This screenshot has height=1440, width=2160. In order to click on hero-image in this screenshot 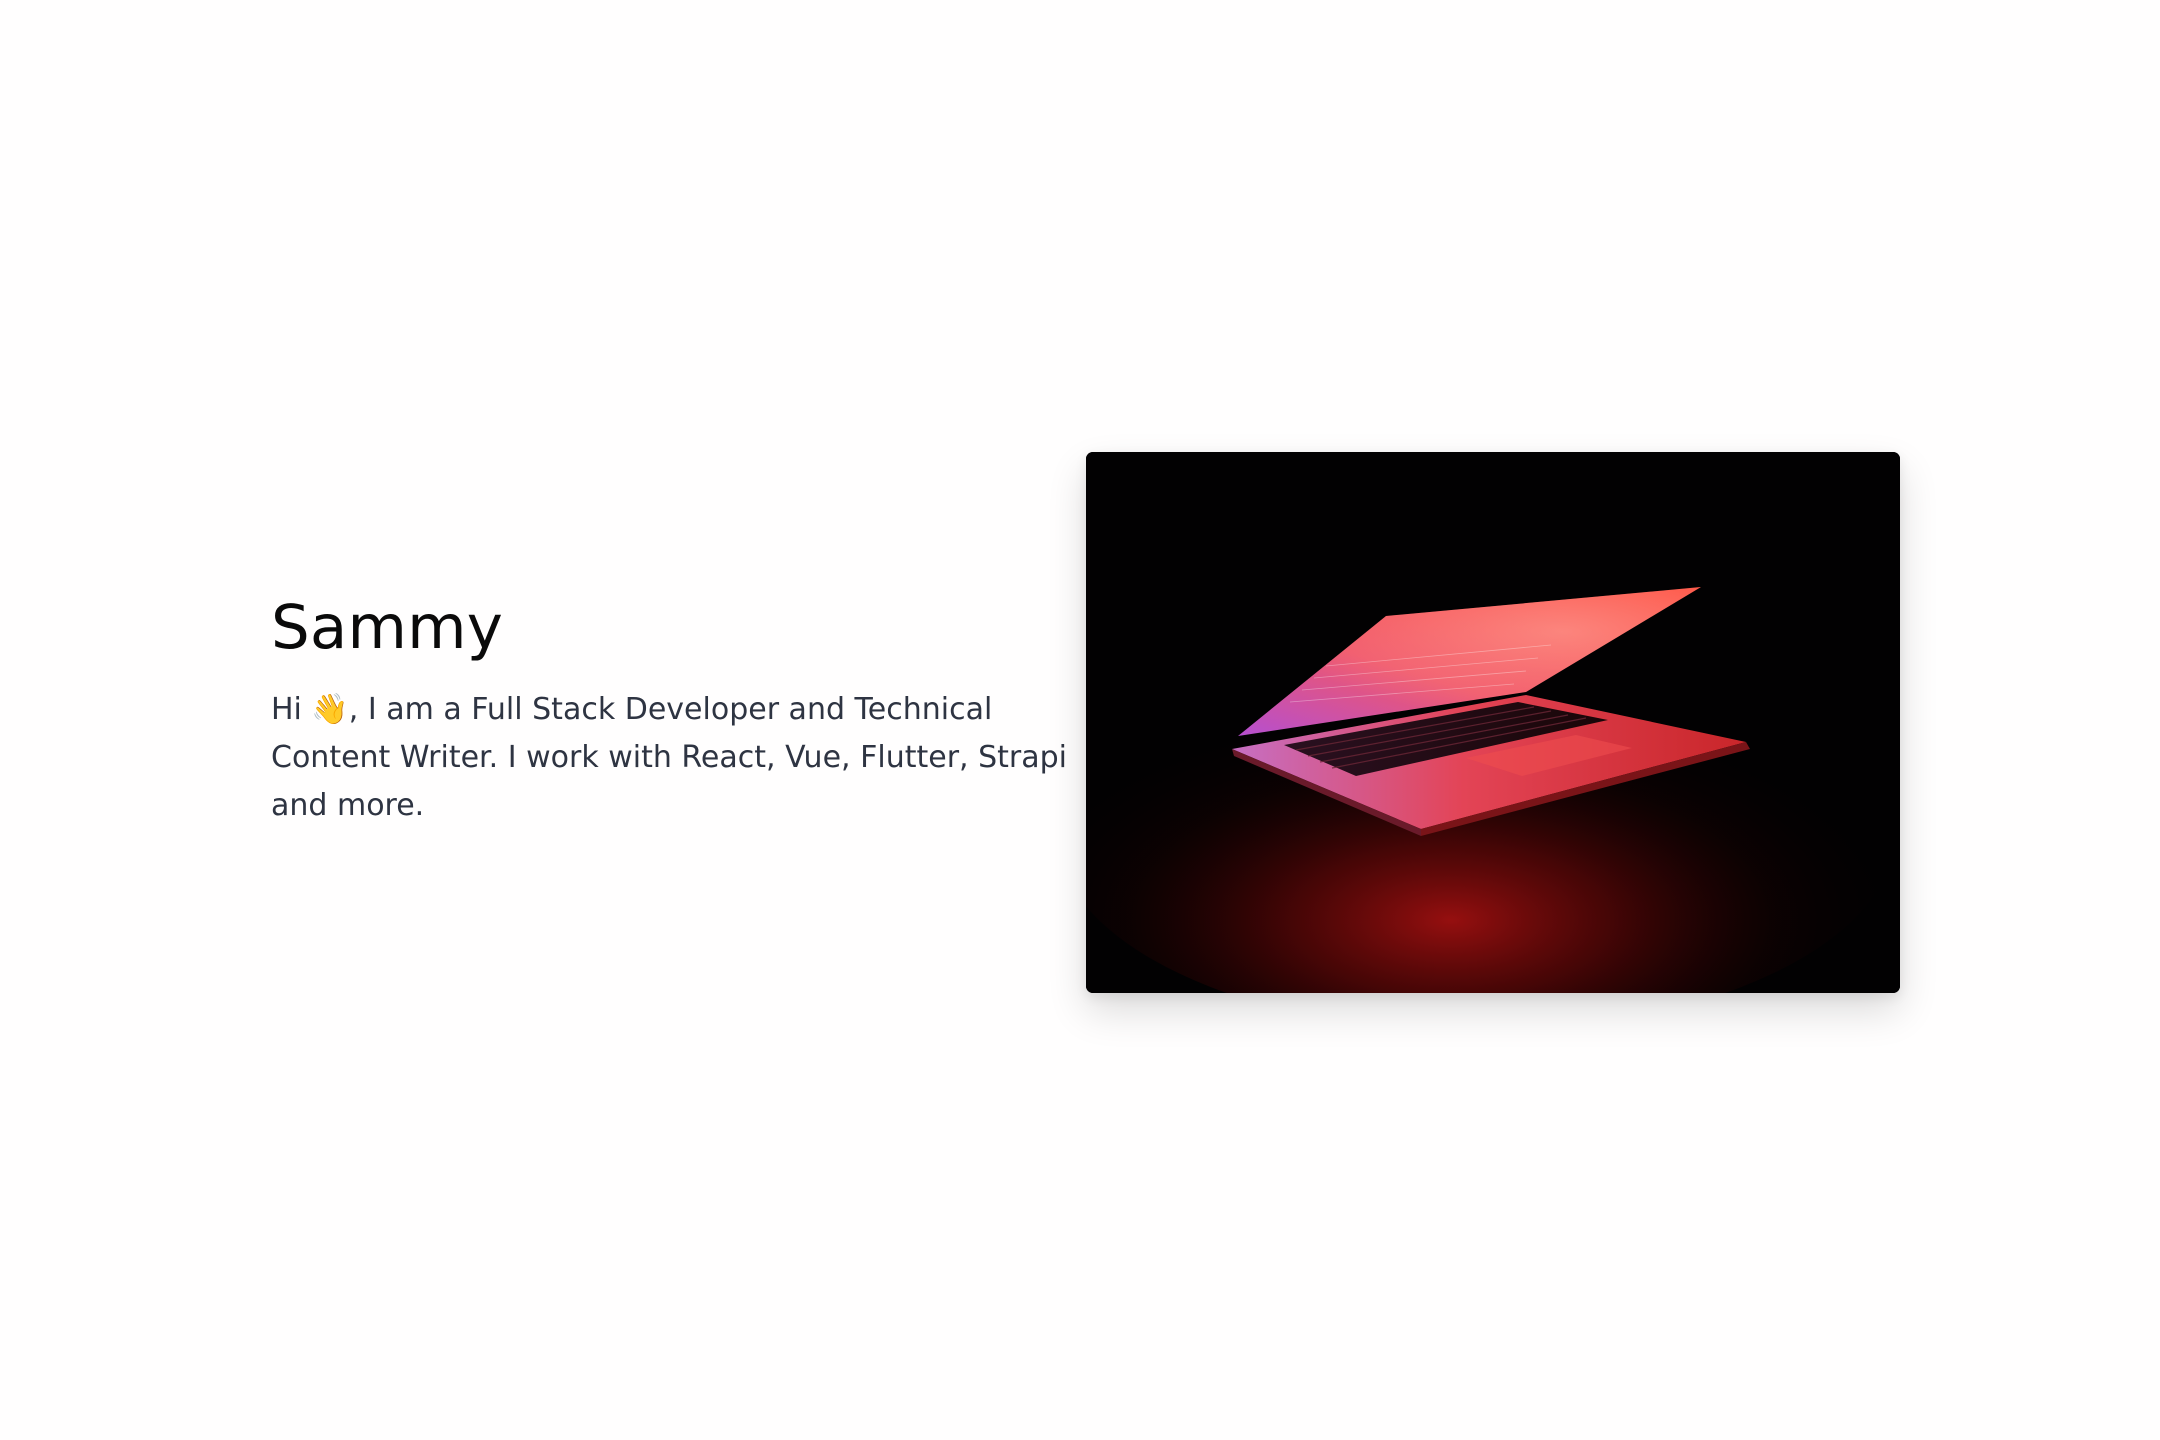, I will do `click(1493, 722)`.